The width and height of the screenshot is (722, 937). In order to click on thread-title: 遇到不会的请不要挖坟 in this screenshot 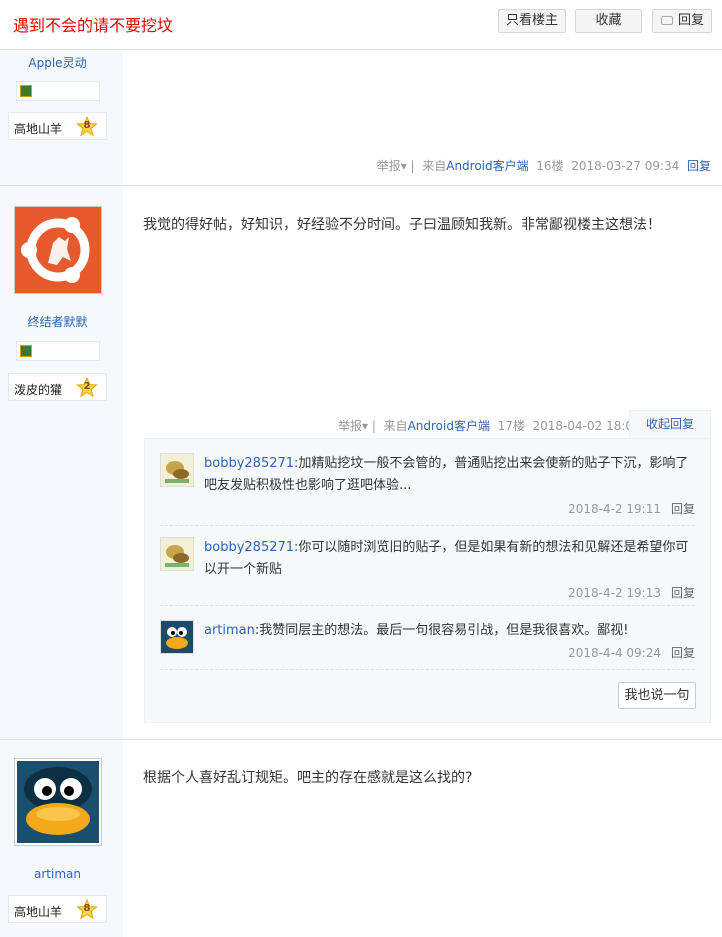, I will do `click(93, 25)`.